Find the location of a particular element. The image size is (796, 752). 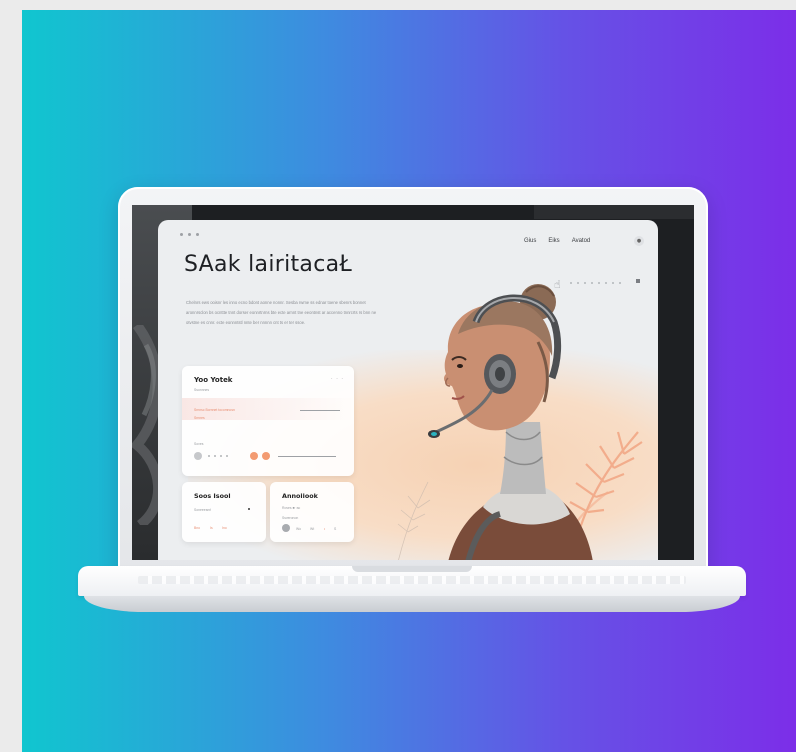

screen-wallpaper-right is located at coordinates (614, 212).